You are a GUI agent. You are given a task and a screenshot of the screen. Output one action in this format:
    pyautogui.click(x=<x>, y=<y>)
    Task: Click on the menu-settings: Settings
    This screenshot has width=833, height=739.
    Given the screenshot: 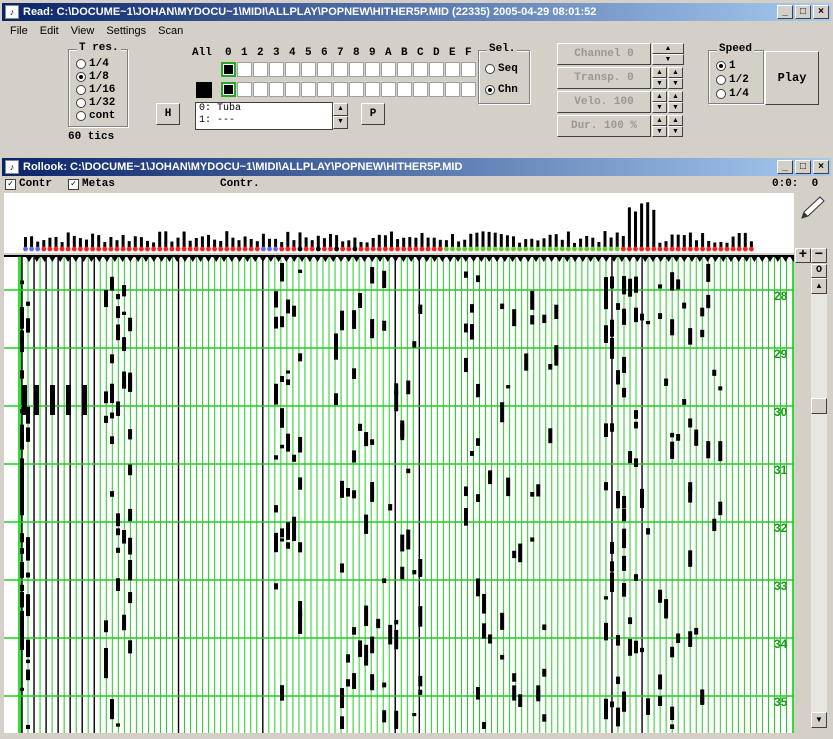 What is the action you would take?
    pyautogui.click(x=126, y=32)
    